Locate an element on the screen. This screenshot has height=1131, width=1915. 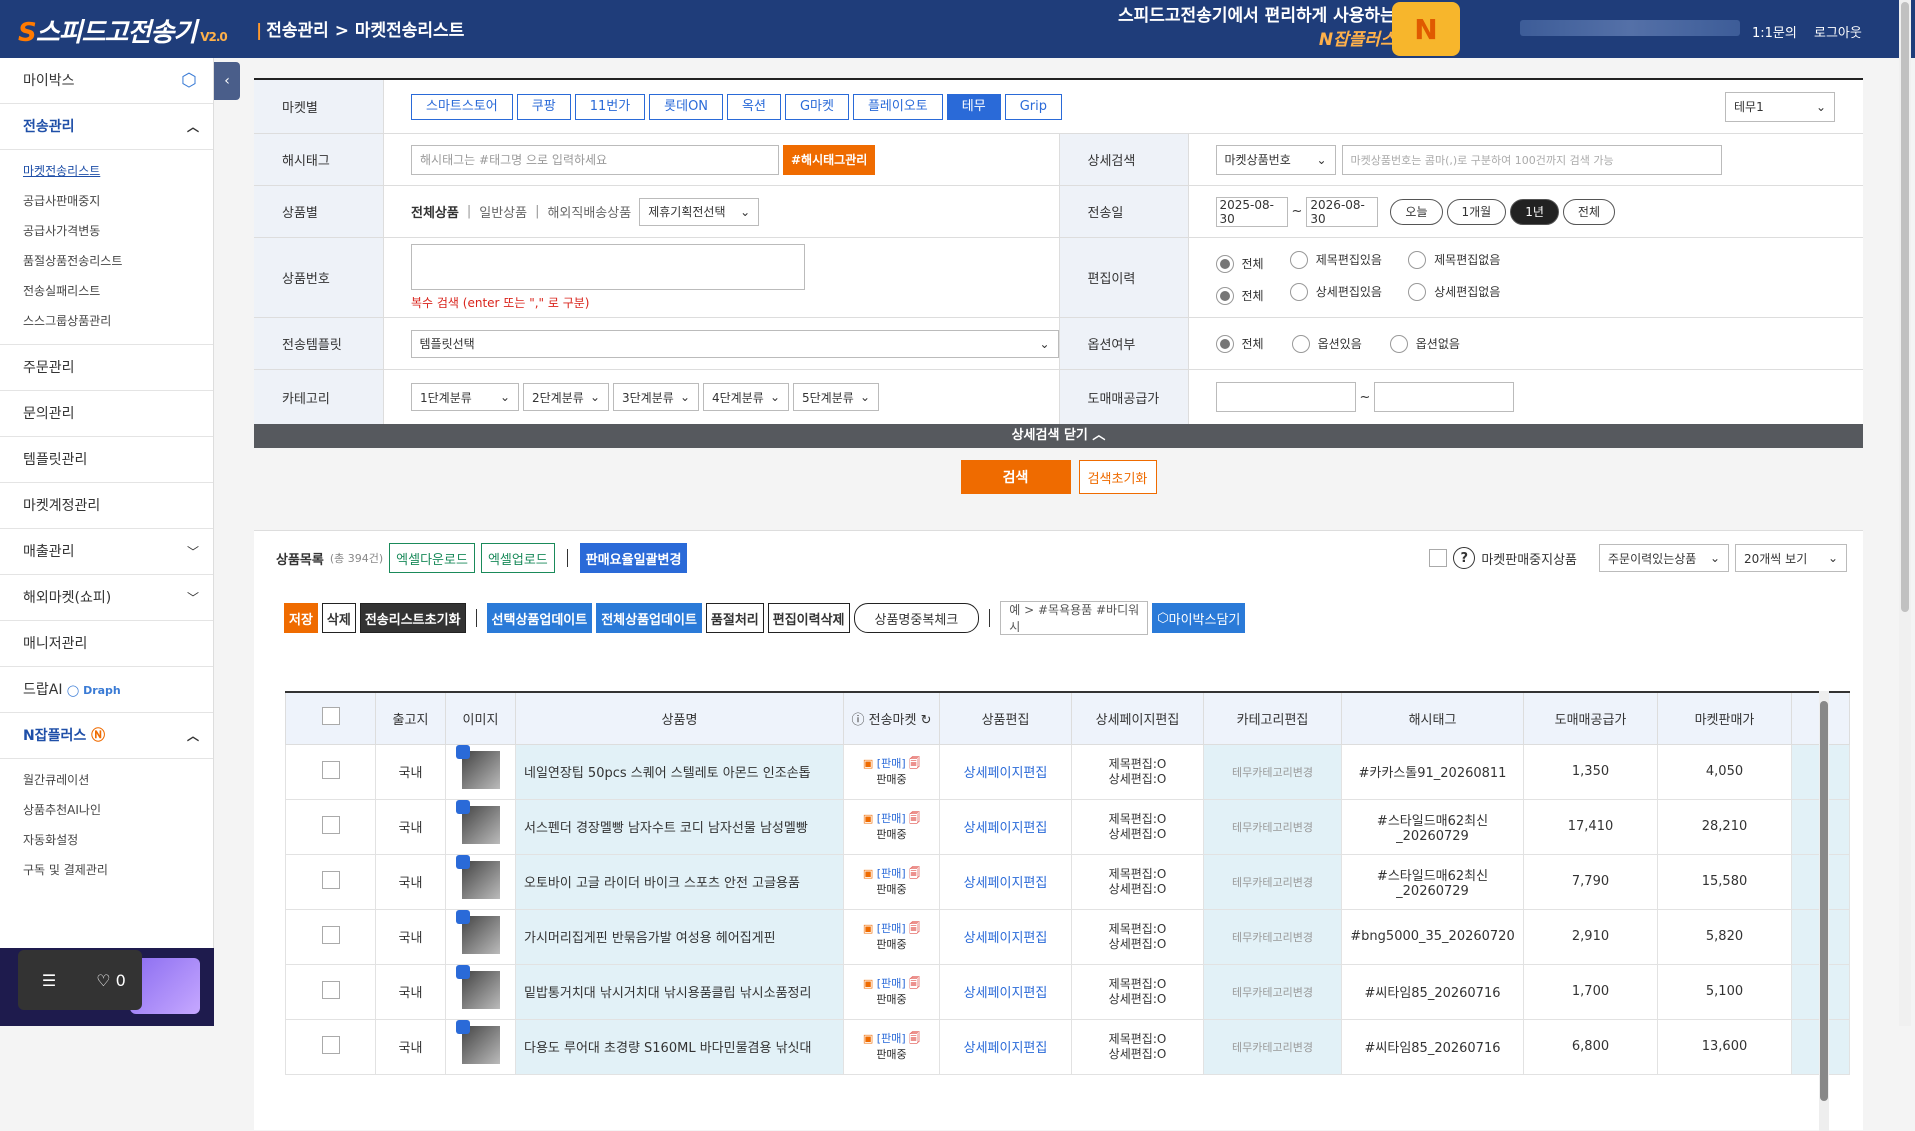
row-product-name: 서스펜더 경장멜빵 남자수트 코디 남자선물 남성멜빵 is located at coordinates (679, 826).